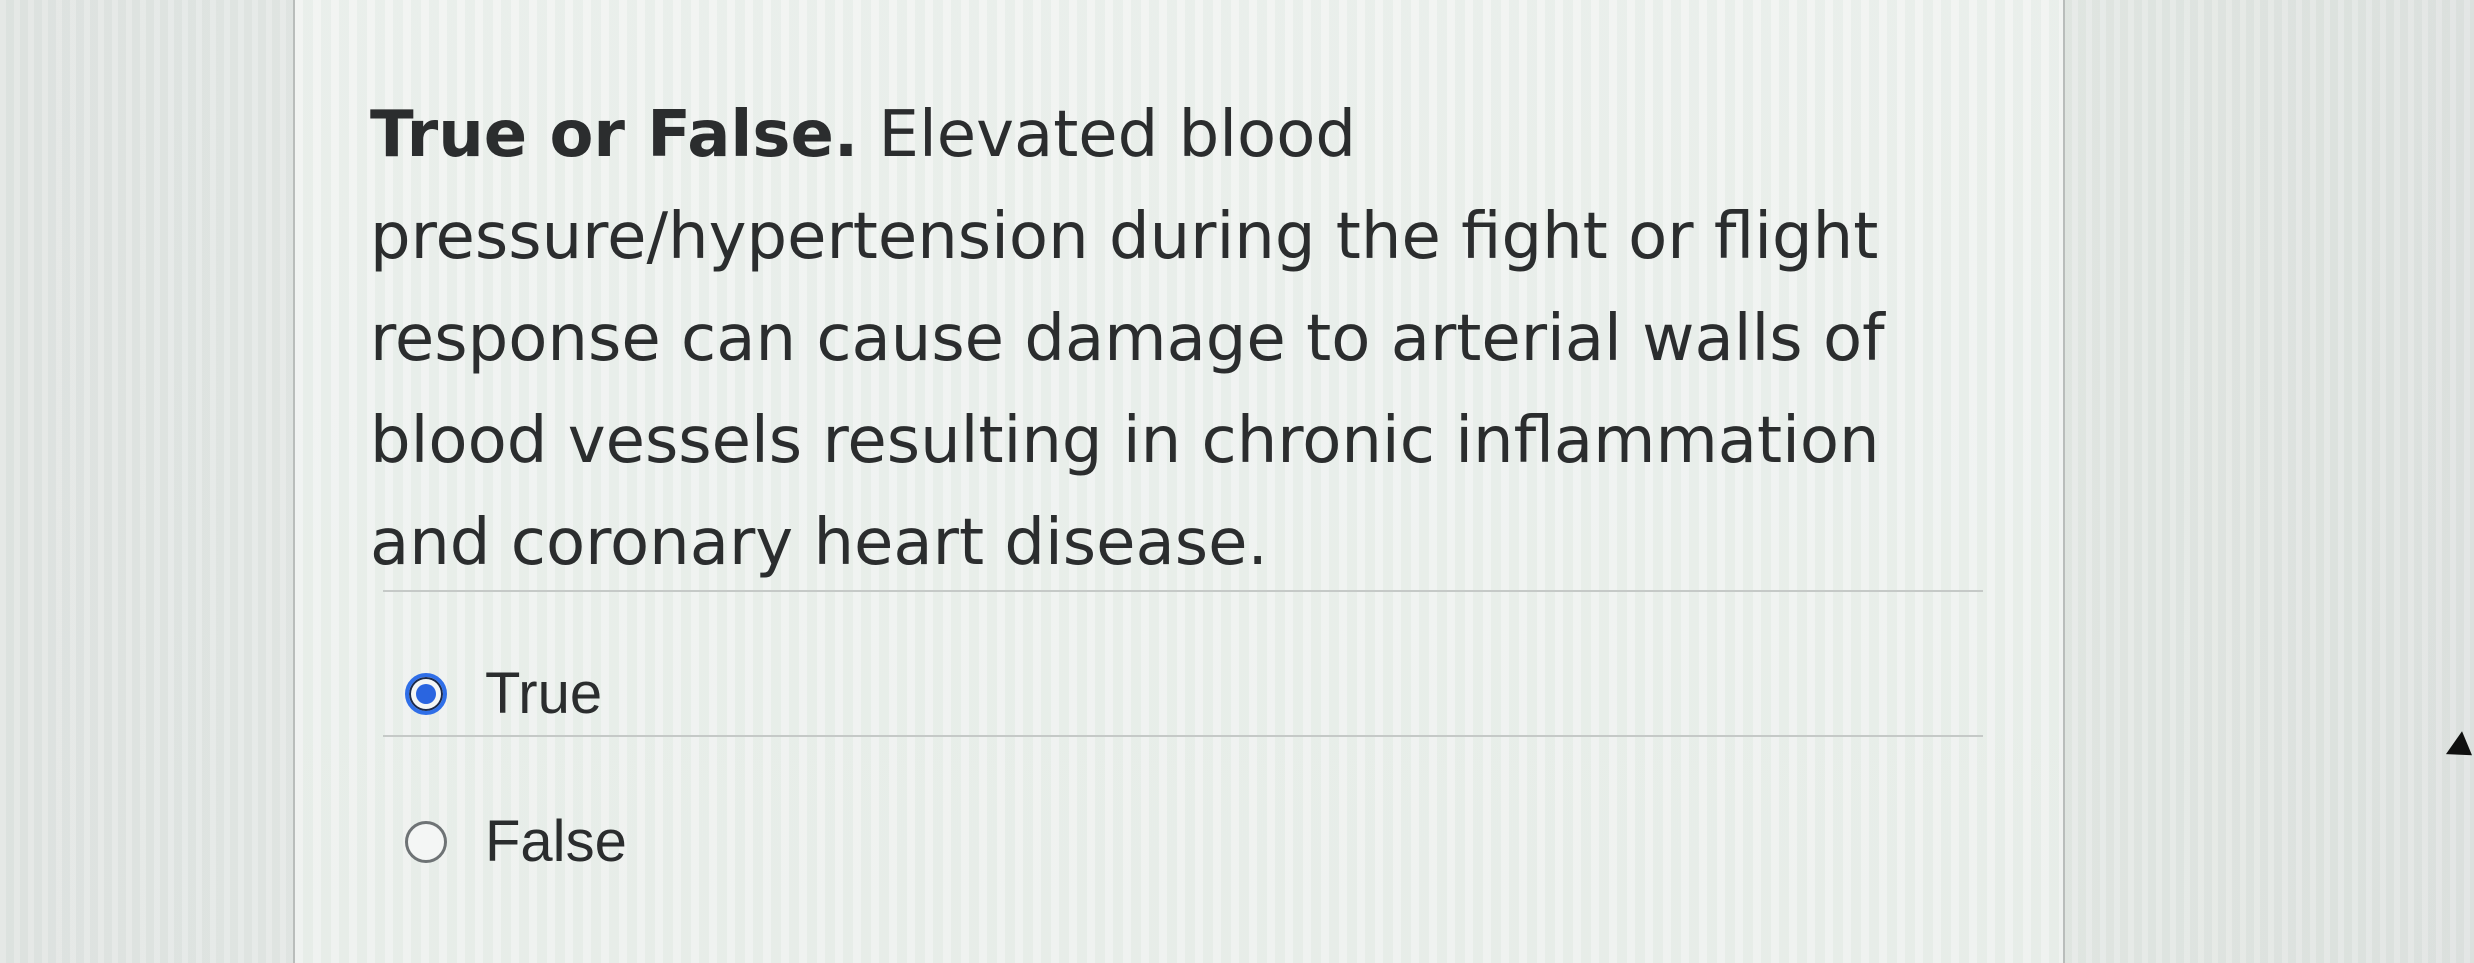 This screenshot has height=963, width=2474. I want to click on divider-top, so click(1183, 591).